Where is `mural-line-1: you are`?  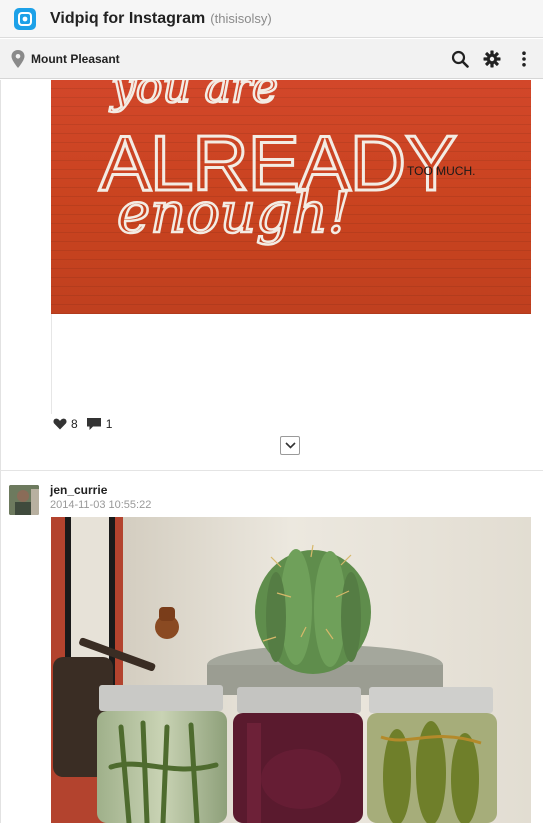 mural-line-1: you are is located at coordinates (193, 96).